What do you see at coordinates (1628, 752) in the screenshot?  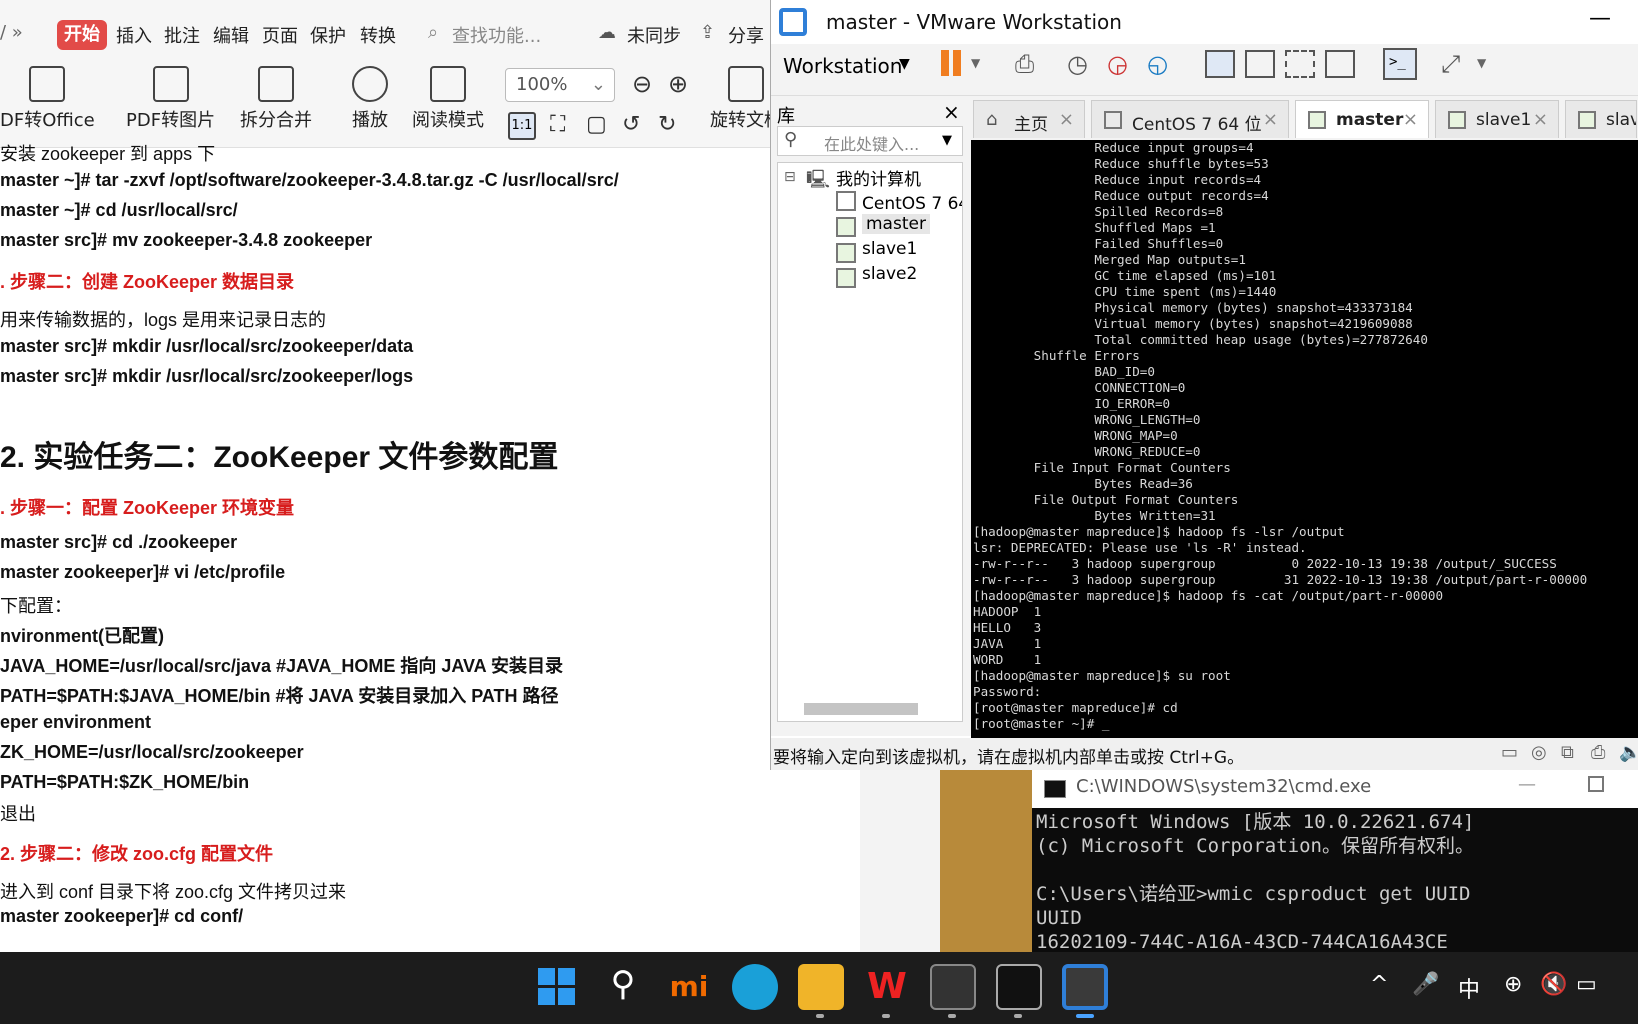 I see `sound-icon: 🔈` at bounding box center [1628, 752].